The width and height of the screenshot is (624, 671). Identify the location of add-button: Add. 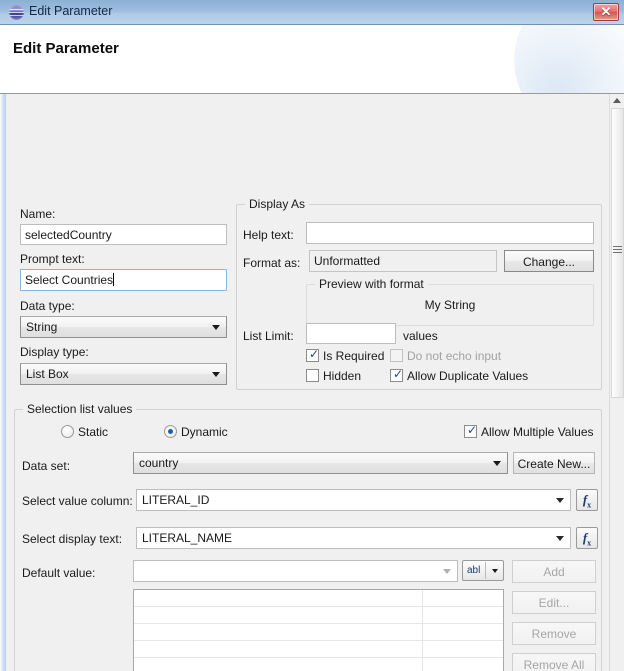
(554, 571).